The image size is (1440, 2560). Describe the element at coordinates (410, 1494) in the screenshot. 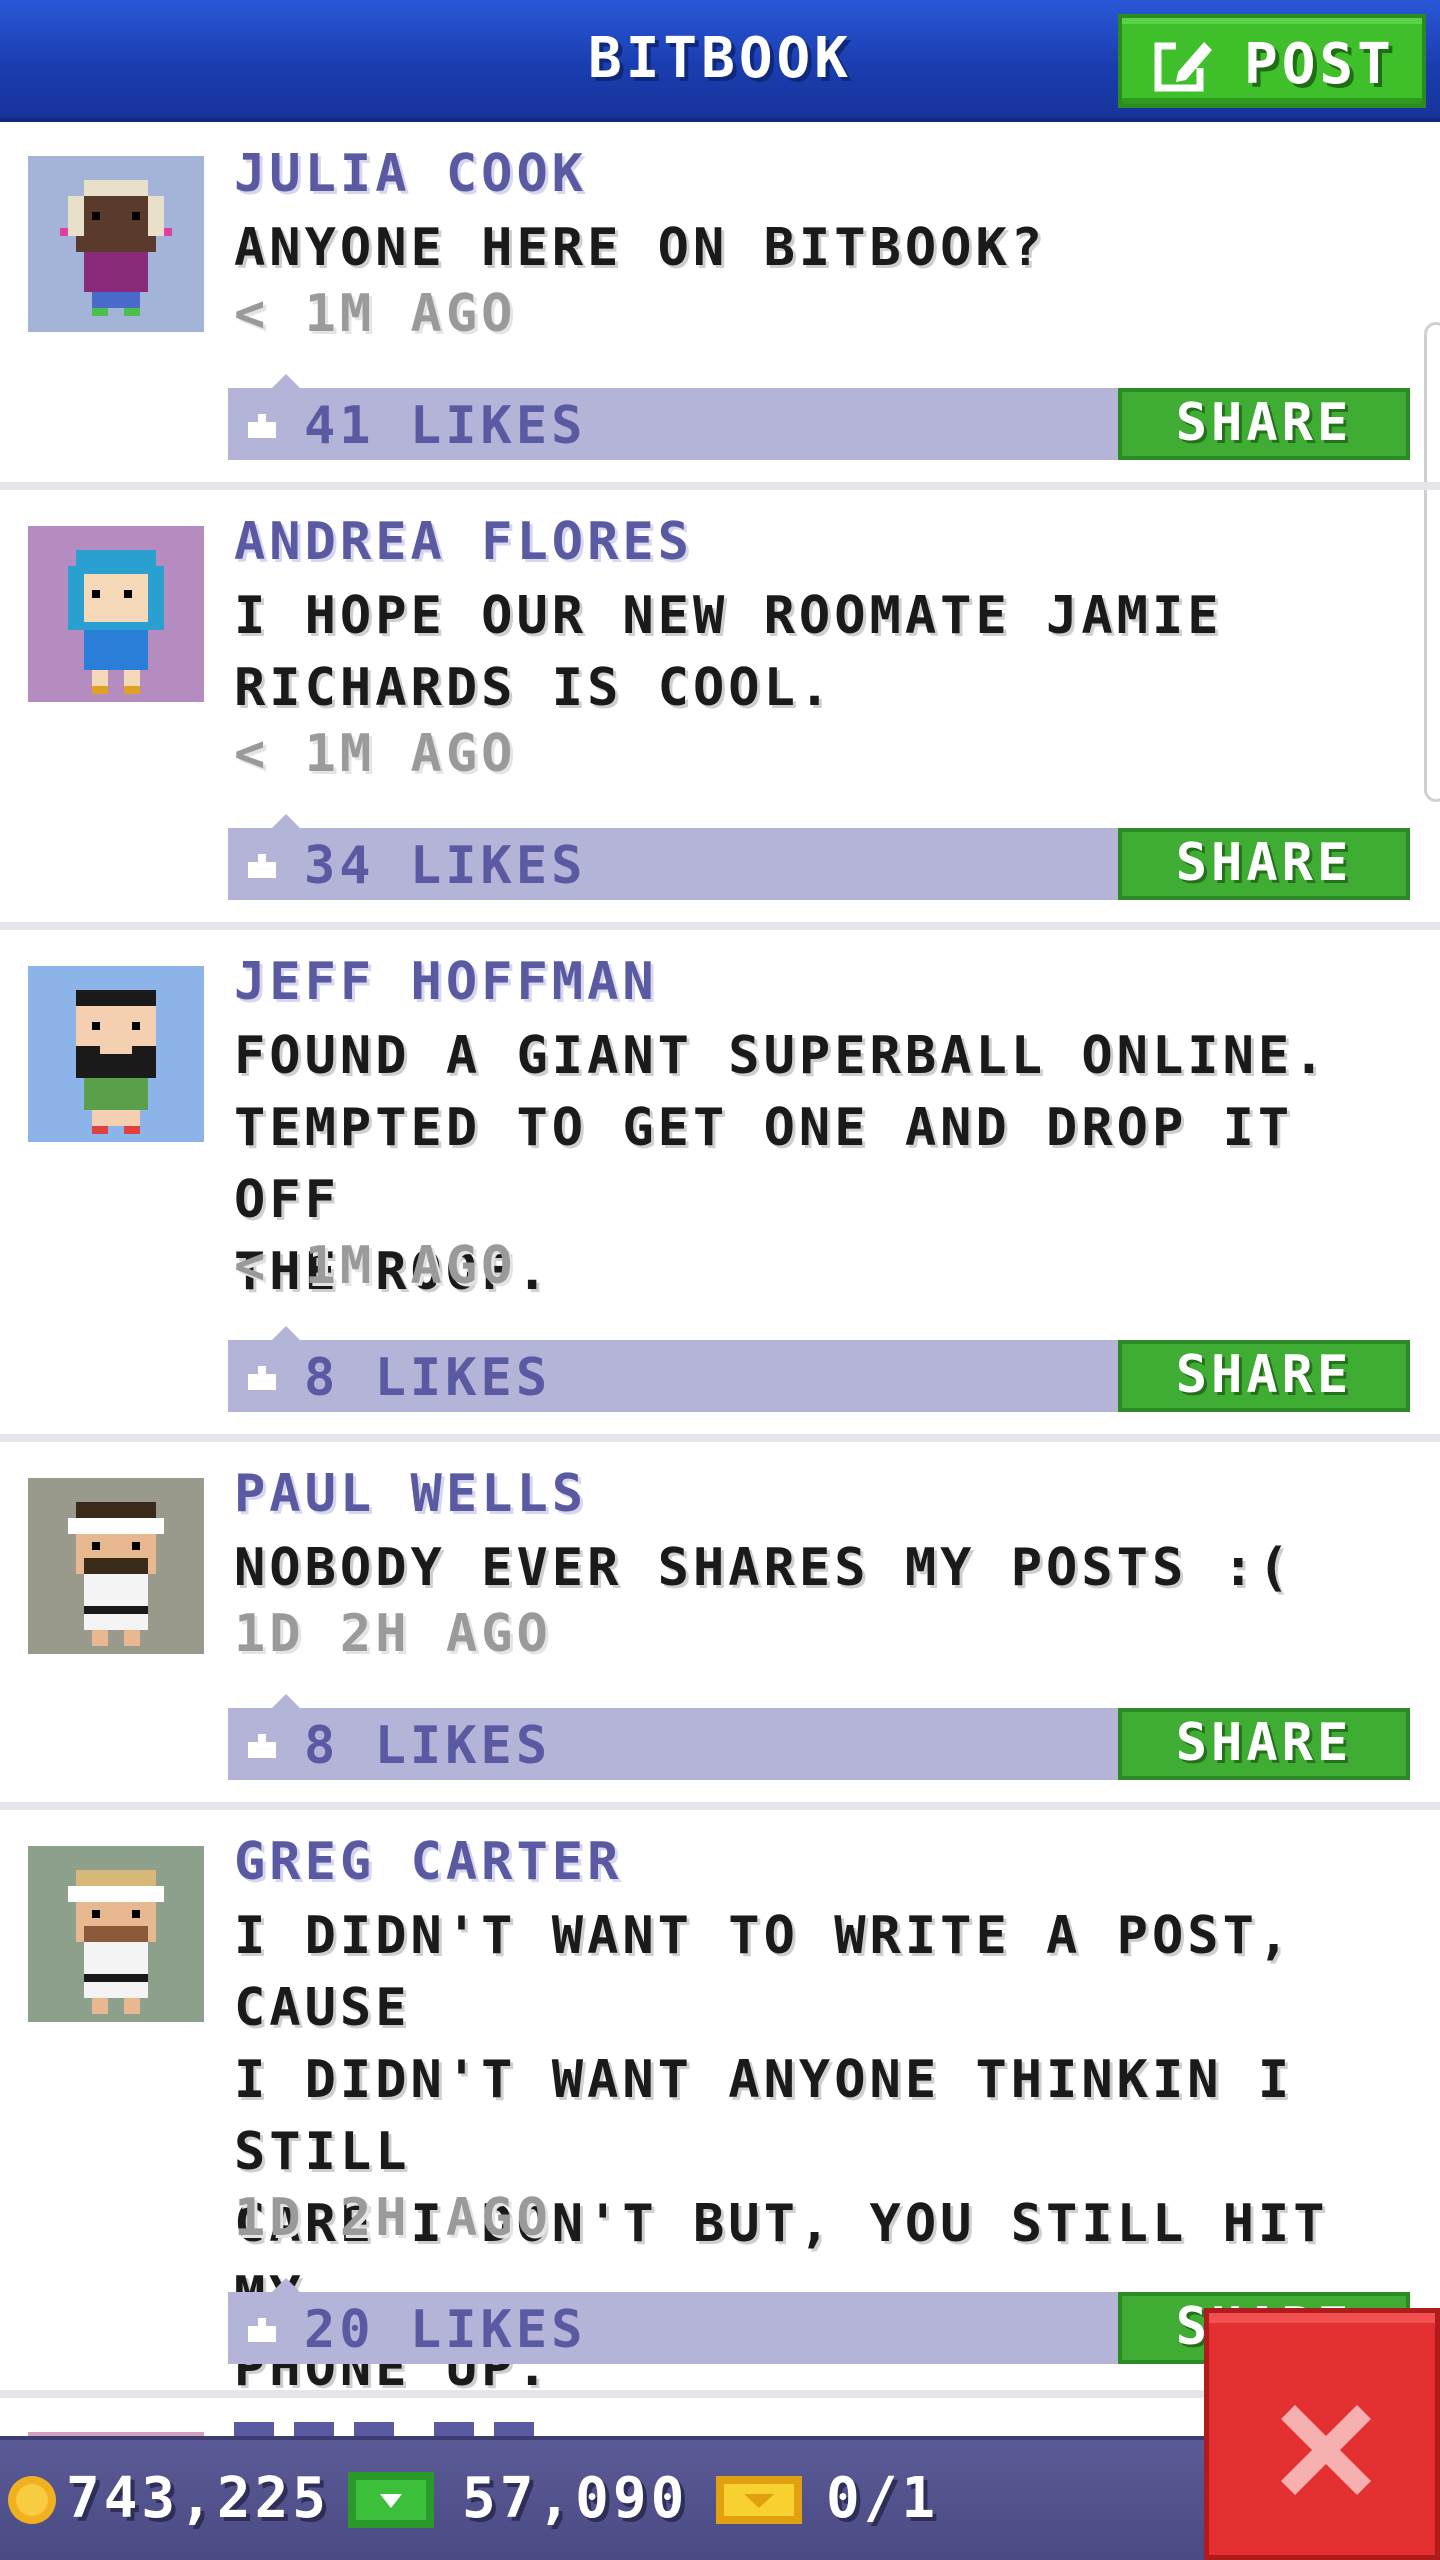

I see `post-author: PAUL WELLS` at that location.